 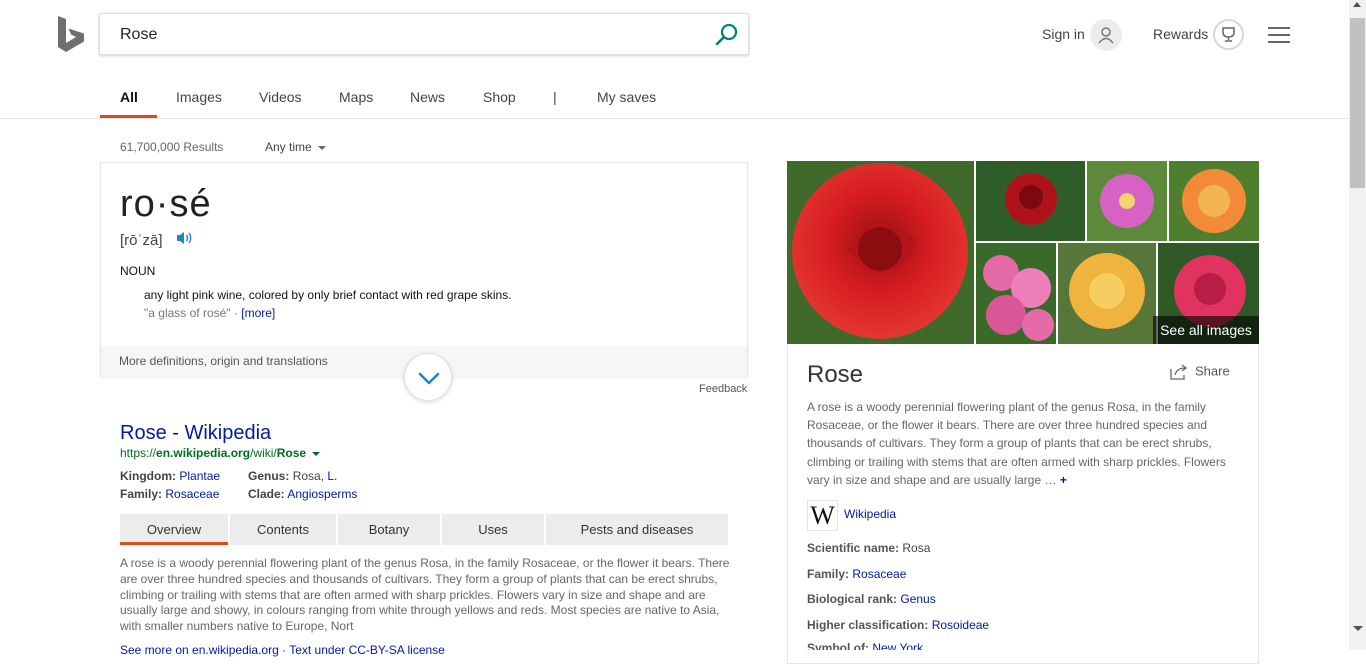 What do you see at coordinates (427, 97) in the screenshot?
I see `tab-news: News` at bounding box center [427, 97].